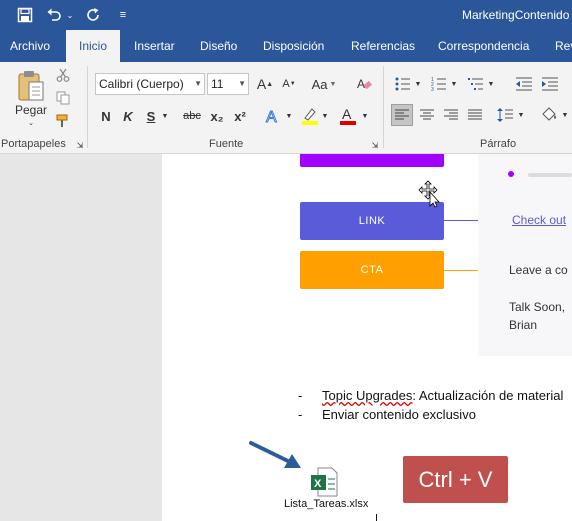  What do you see at coordinates (516, 15) in the screenshot?
I see `document-title: MarketingContenido` at bounding box center [516, 15].